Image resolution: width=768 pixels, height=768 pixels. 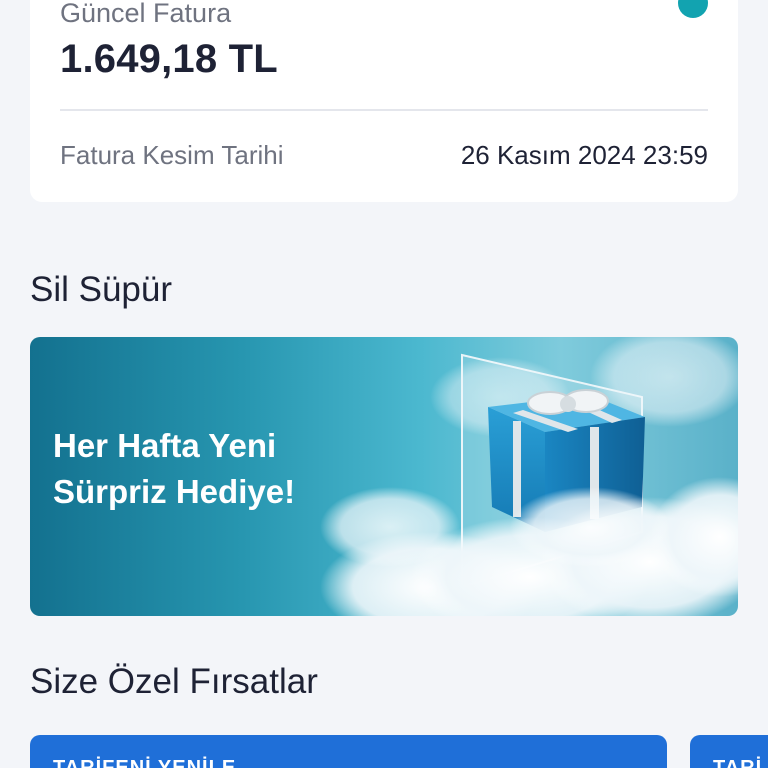 What do you see at coordinates (165, 445) in the screenshot?
I see `banner-line-1: Her Hafta Yeni` at bounding box center [165, 445].